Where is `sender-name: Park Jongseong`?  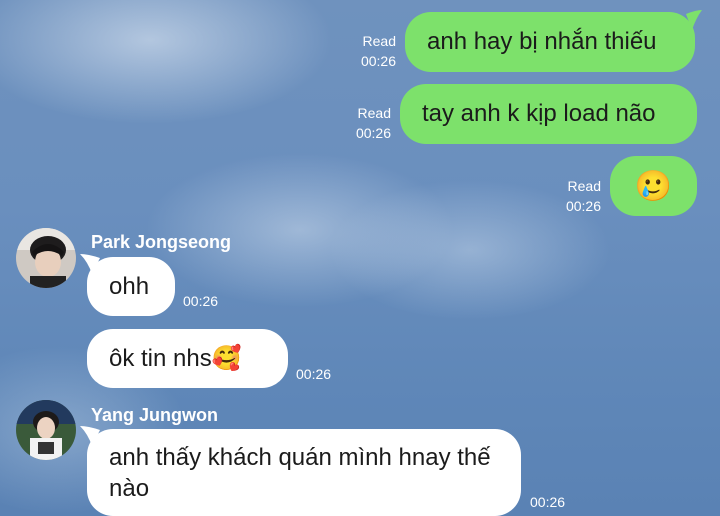
sender-name: Park Jongseong is located at coordinates (161, 242).